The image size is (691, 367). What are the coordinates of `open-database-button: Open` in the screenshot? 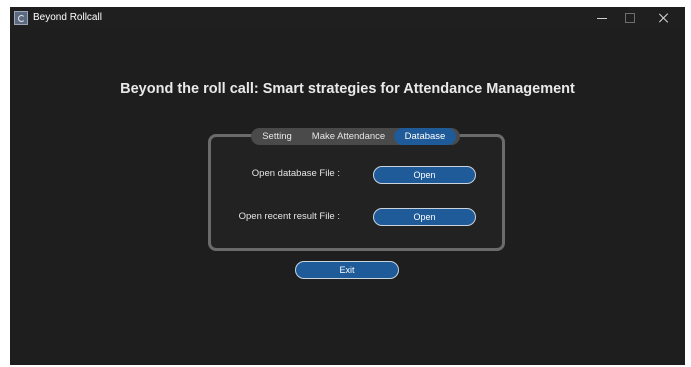 It's located at (424, 175).